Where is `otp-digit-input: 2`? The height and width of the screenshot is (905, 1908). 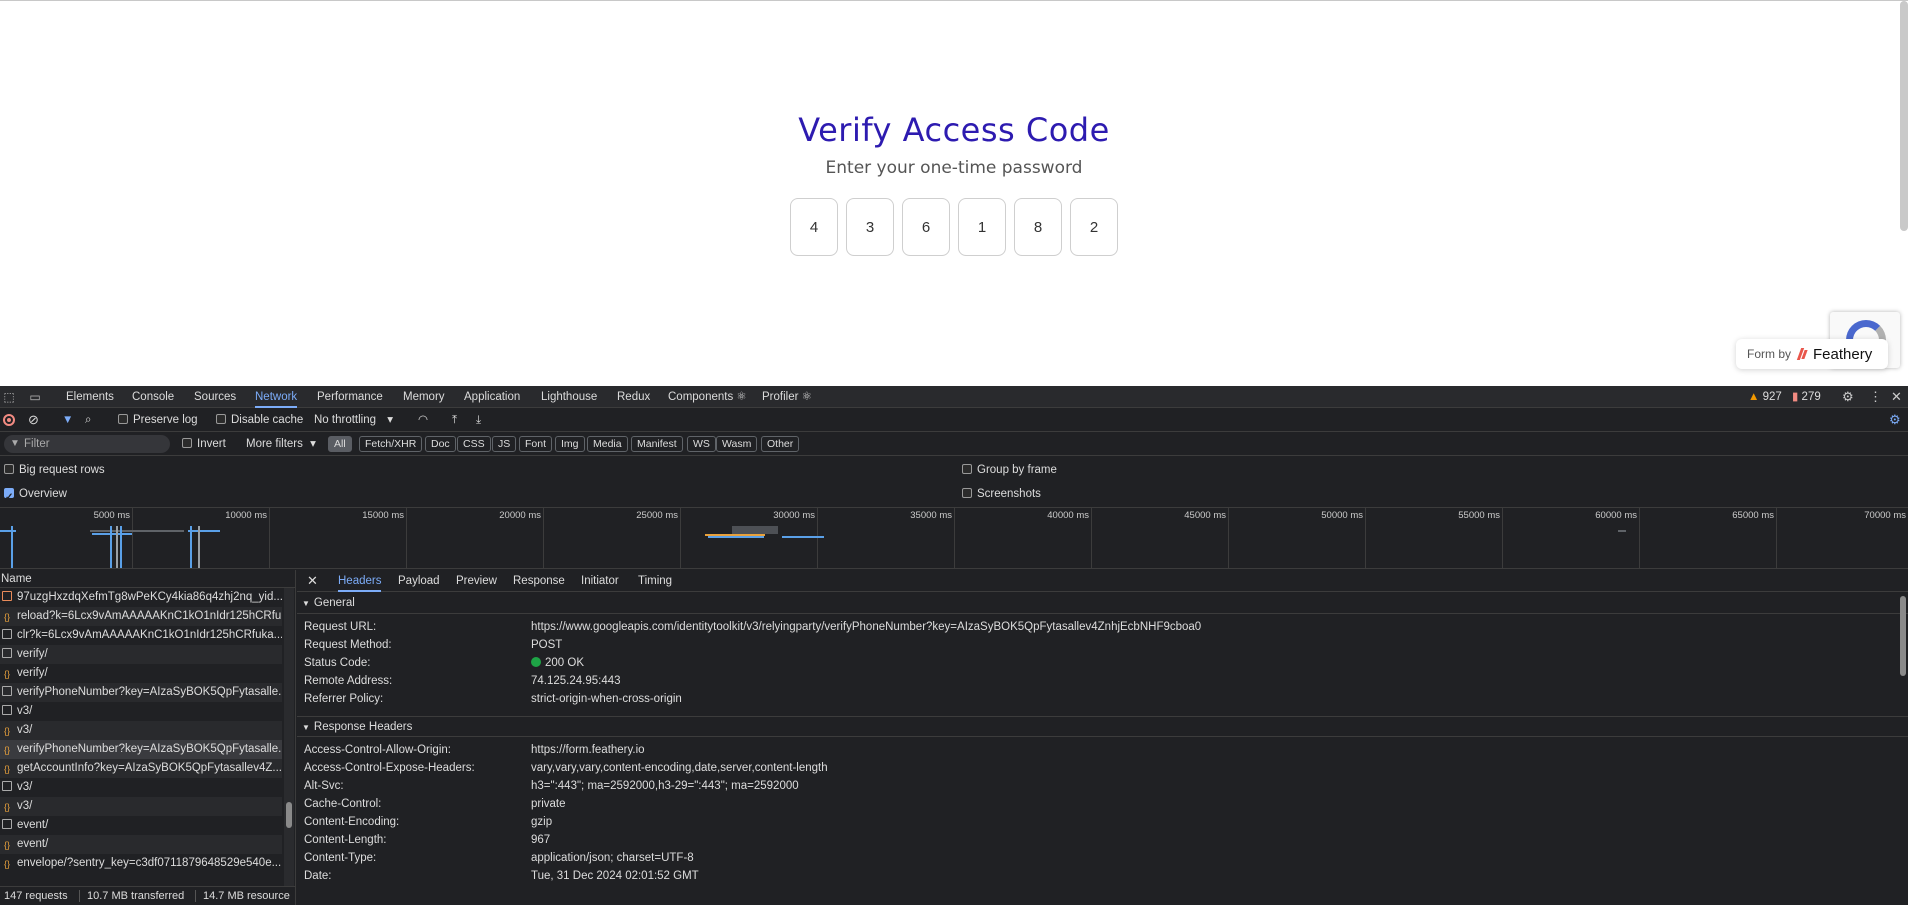
otp-digit-input: 2 is located at coordinates (1094, 227).